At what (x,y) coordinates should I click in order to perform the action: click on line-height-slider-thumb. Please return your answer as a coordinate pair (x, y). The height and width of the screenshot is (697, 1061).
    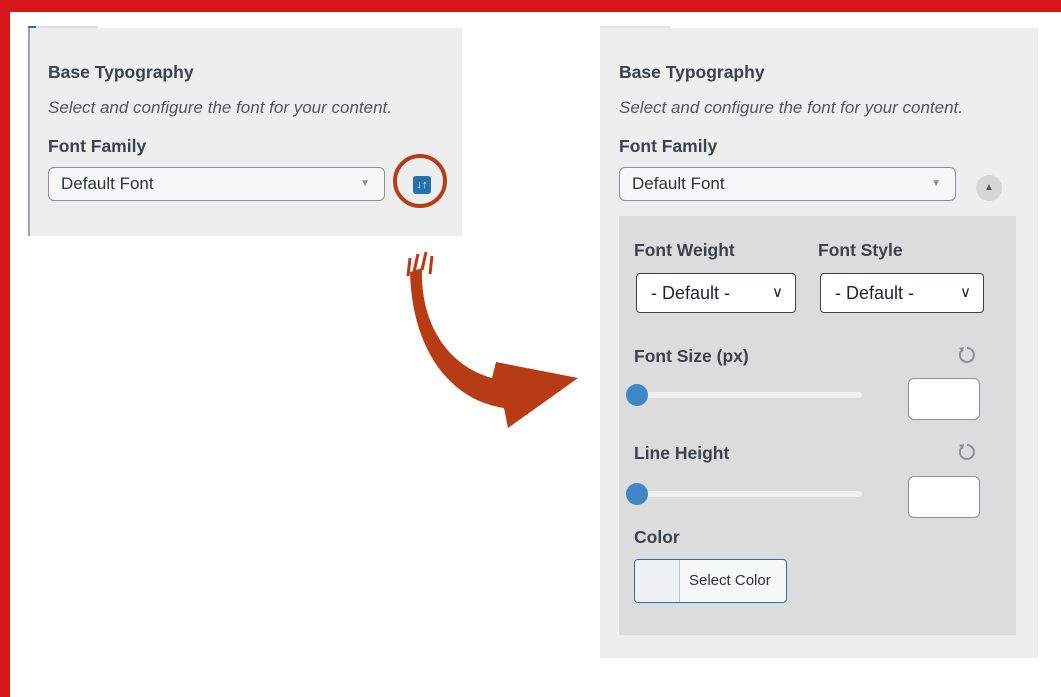
    Looking at the image, I should click on (637, 494).